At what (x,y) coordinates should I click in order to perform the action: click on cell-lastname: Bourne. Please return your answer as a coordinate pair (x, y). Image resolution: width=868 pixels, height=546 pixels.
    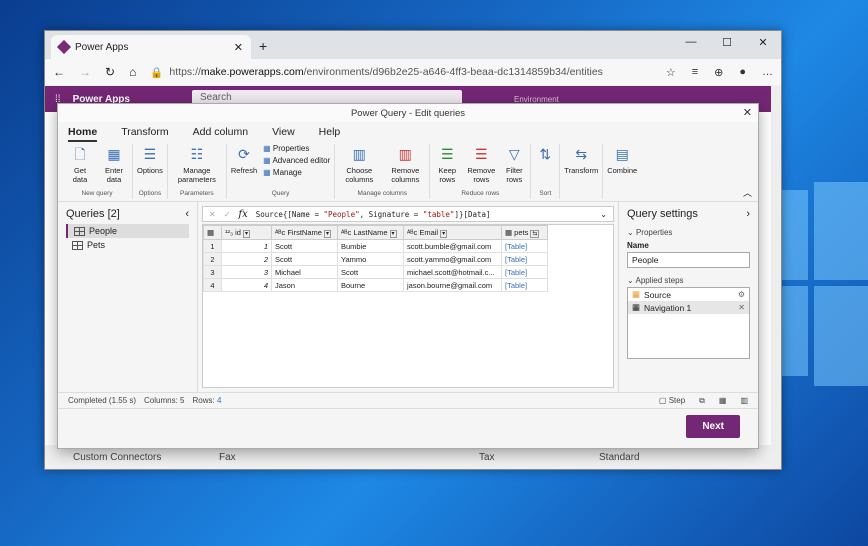
    Looking at the image, I should click on (370, 285).